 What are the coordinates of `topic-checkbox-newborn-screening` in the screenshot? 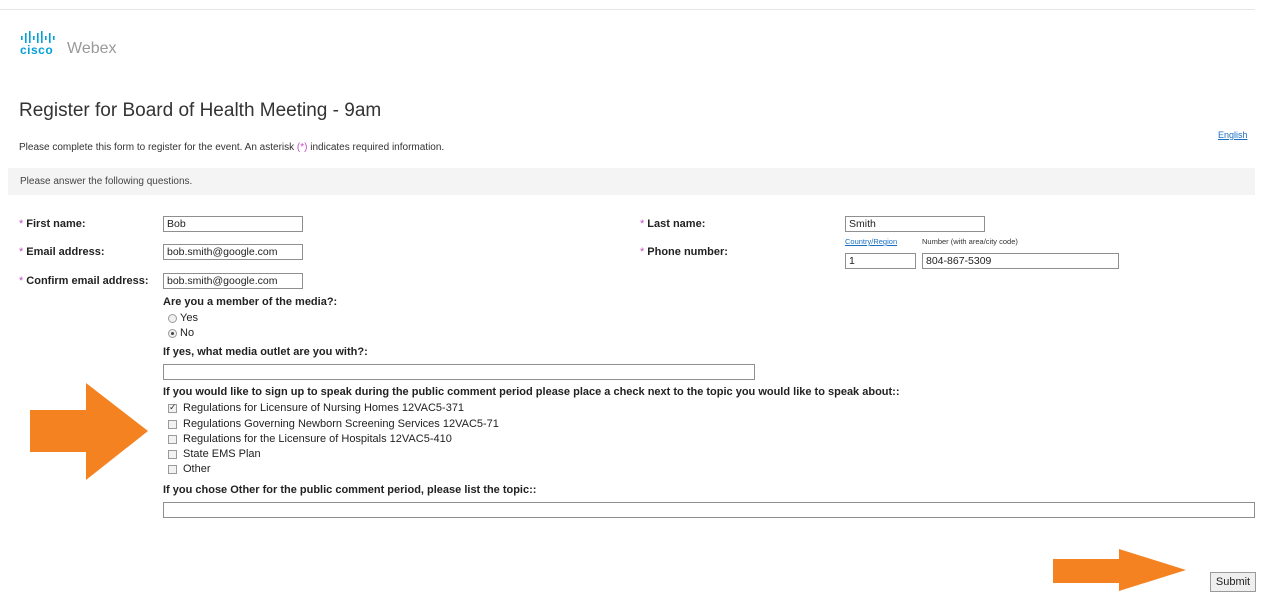 It's located at (172, 424).